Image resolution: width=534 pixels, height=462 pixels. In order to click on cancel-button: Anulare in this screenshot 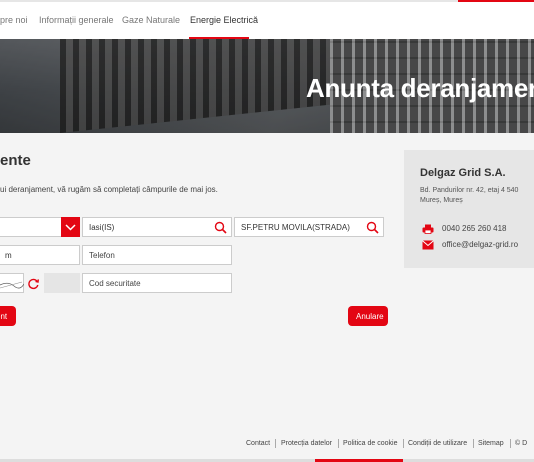, I will do `click(368, 316)`.